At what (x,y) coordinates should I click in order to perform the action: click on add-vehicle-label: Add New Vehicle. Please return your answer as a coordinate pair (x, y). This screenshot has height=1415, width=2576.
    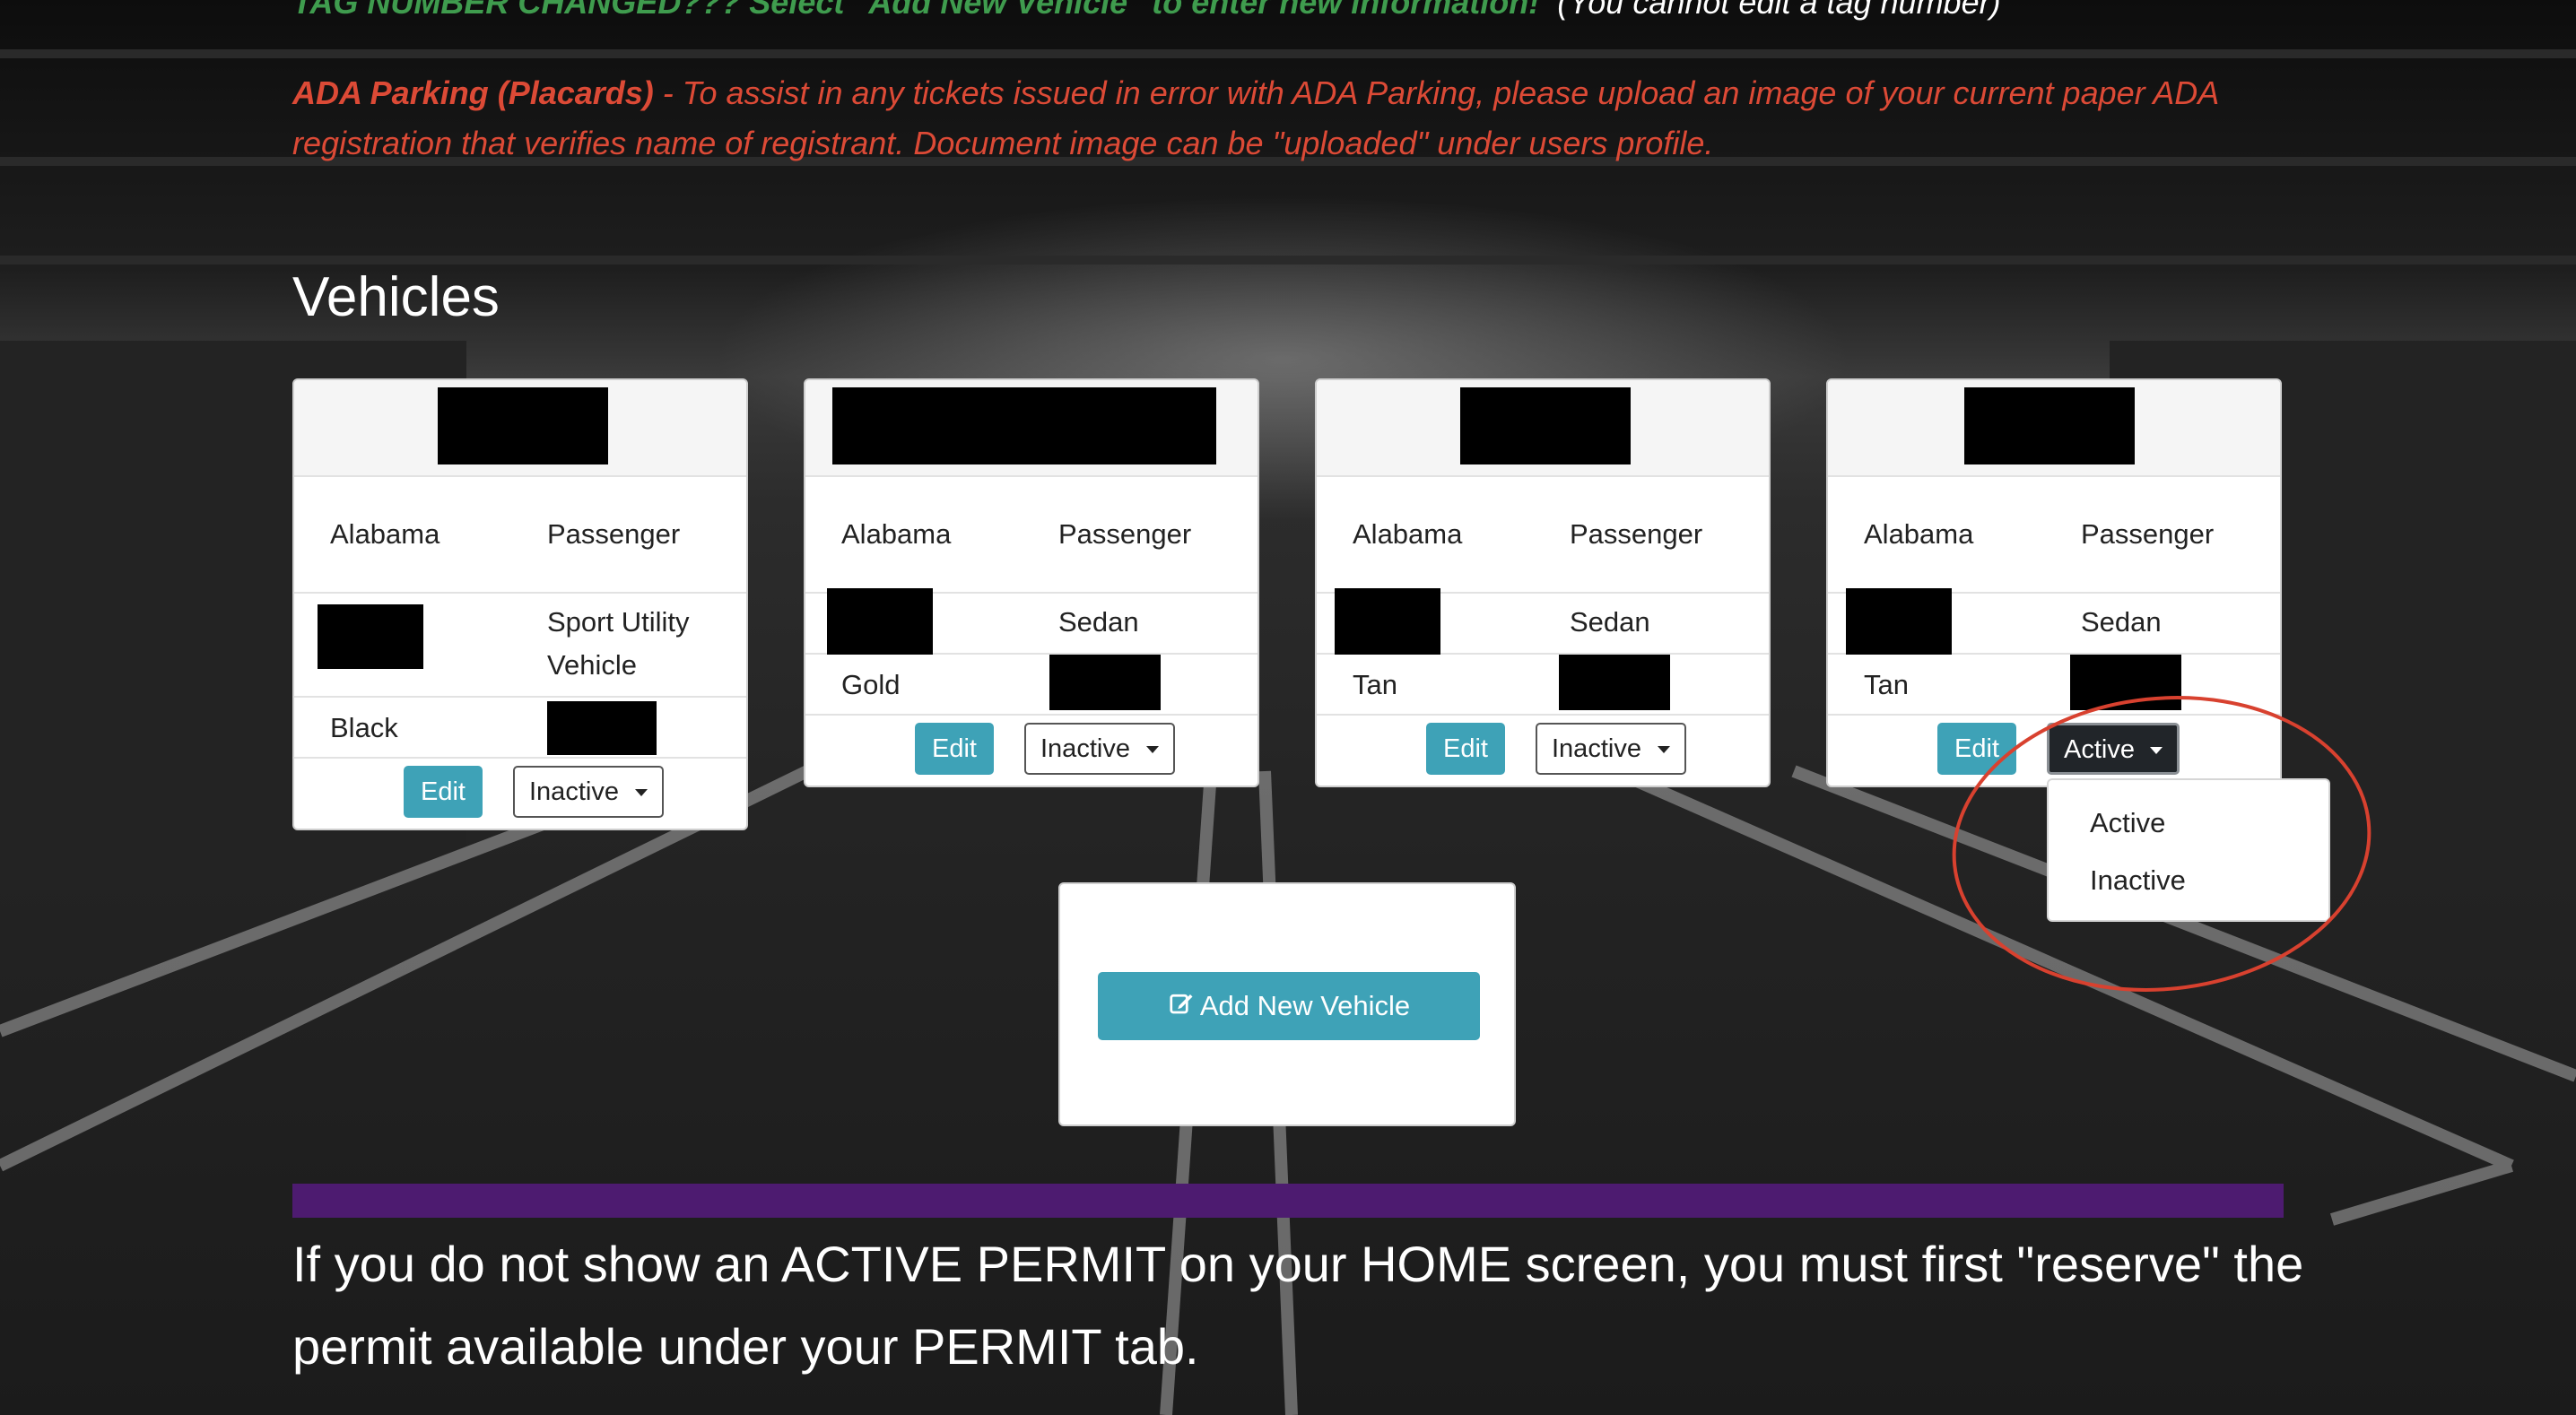
    Looking at the image, I should click on (1305, 1005).